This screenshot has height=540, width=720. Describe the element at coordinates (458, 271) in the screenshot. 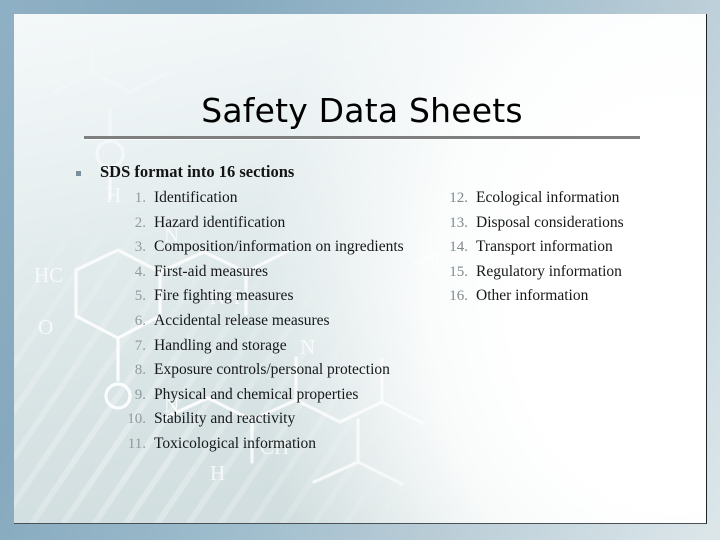

I see `section-number: 15.` at that location.